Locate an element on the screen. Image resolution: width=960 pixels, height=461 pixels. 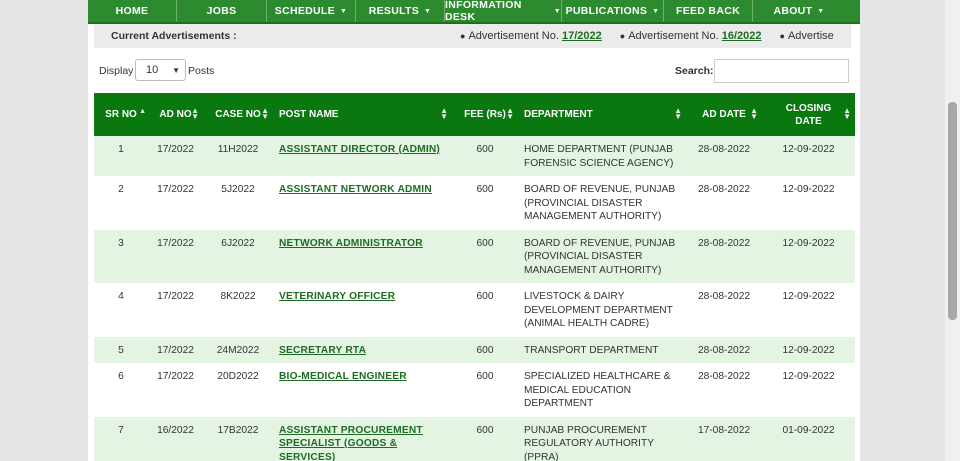
column-header-department: DEPARTMENT ▲ ▼ is located at coordinates (602, 114).